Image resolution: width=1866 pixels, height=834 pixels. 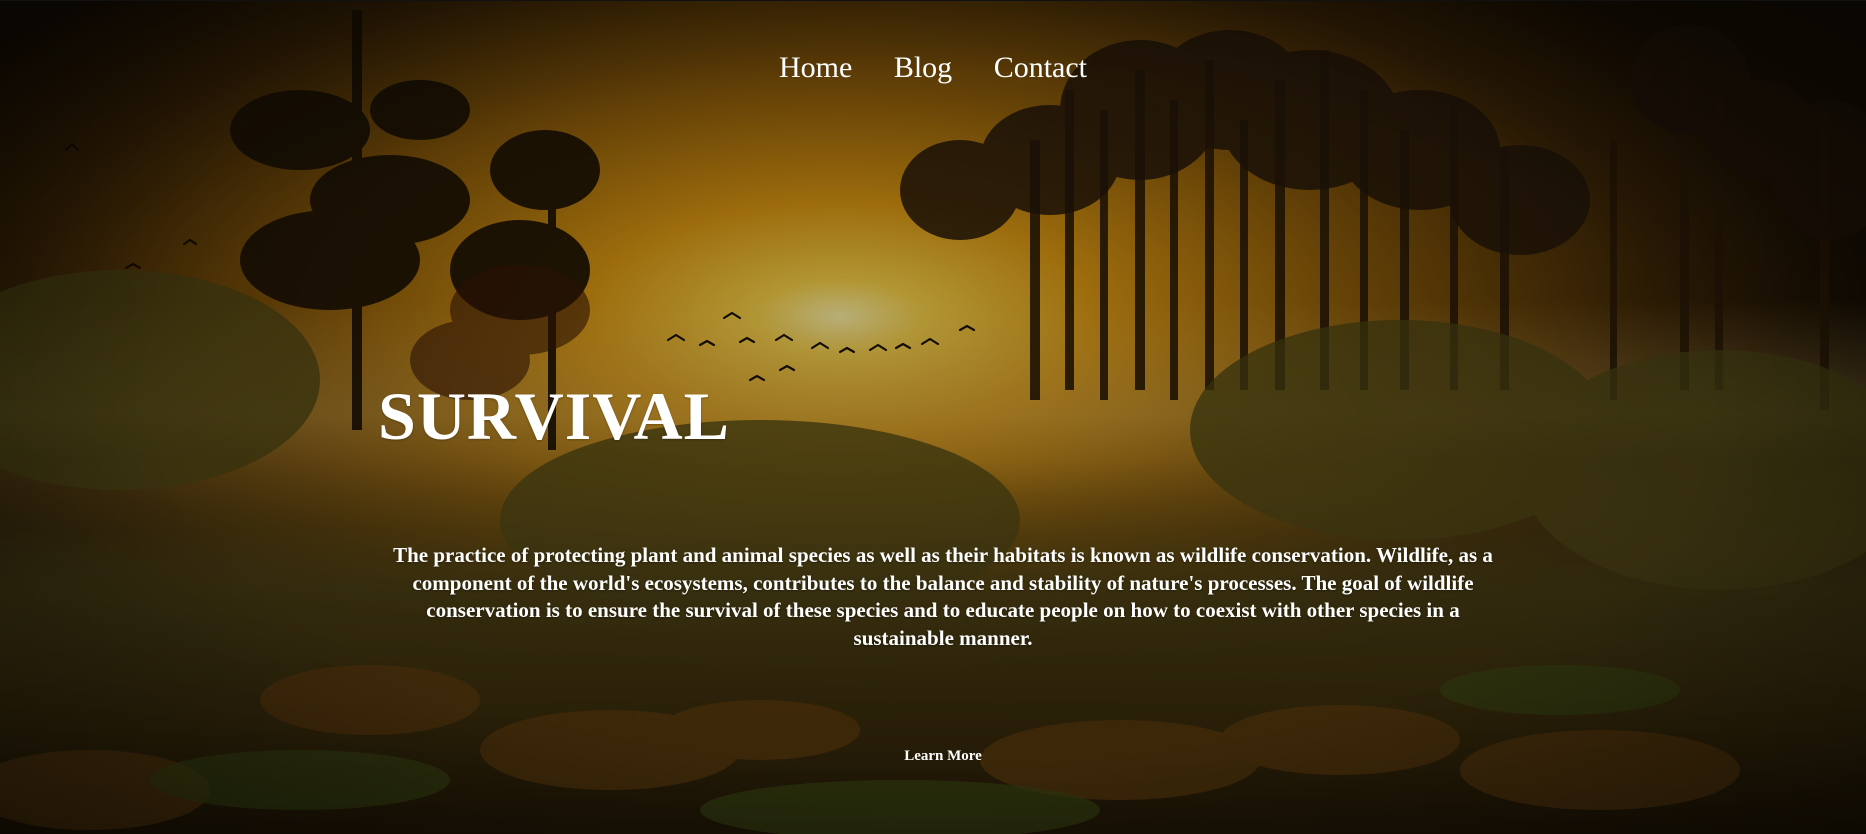 What do you see at coordinates (933, 0) in the screenshot?
I see `top-border-line` at bounding box center [933, 0].